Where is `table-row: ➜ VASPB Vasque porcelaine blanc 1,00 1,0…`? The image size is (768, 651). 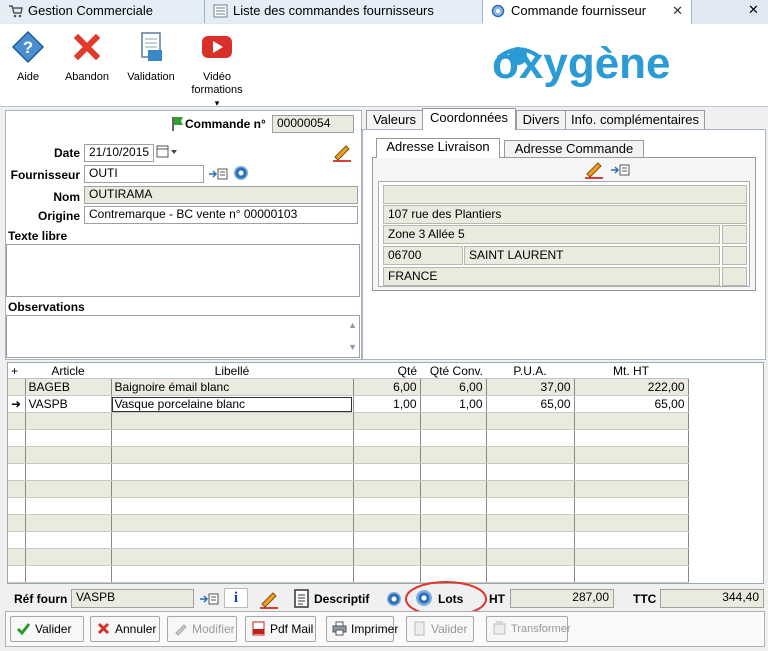 table-row: ➜ VASPB Vasque porcelaine blanc 1,00 1,0… is located at coordinates (348, 404).